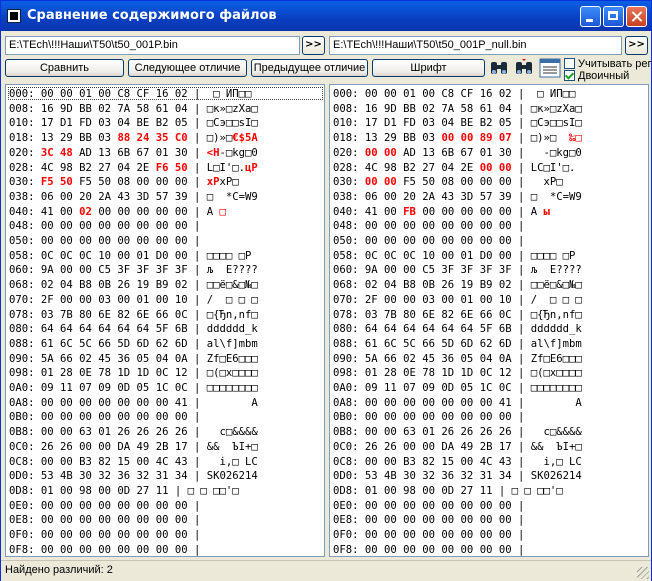  I want to click on hex-text: 0F8: 00 00 00 00 00 00 00 00 |, so click(105, 549).